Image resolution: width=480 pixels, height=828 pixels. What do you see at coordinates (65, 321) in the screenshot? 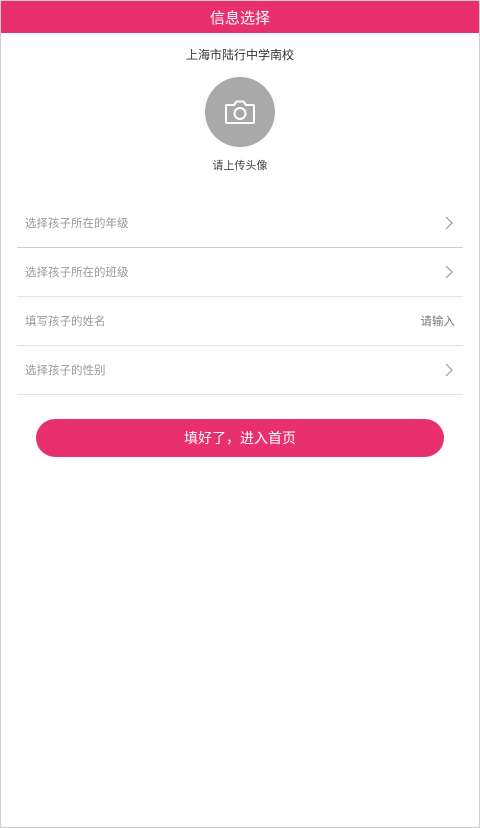
I see `child-name-label: 填写孩子的姓名` at bounding box center [65, 321].